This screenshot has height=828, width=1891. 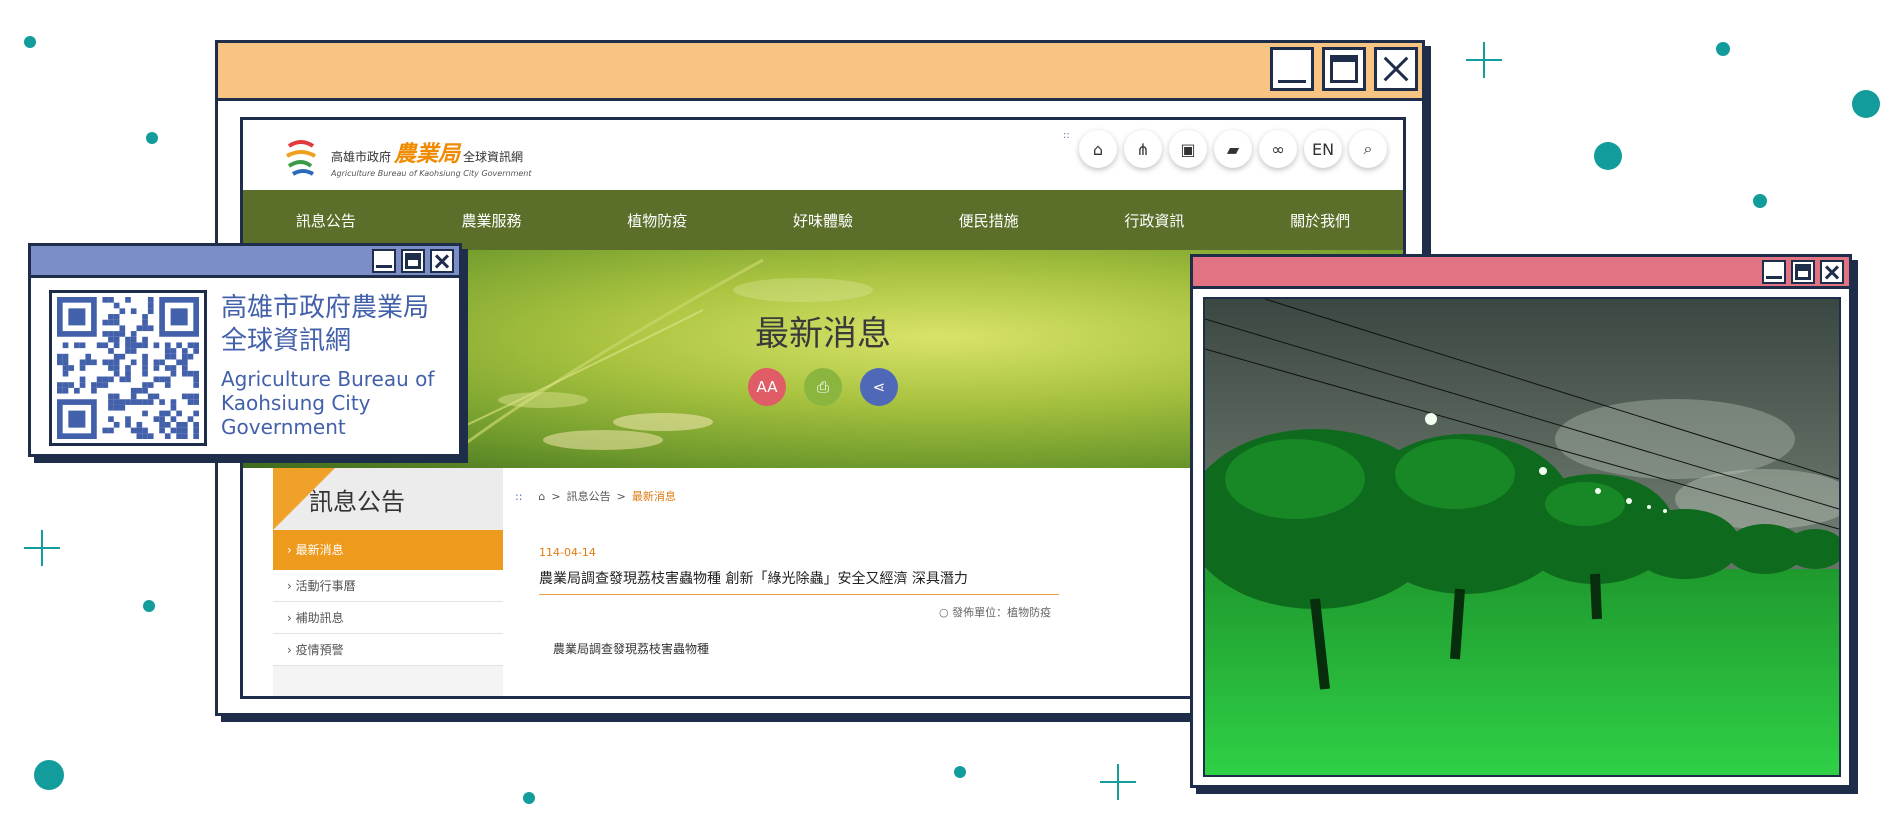 I want to click on main-nav: 訊息公告 農業服務 植物防疫 好味體驗 便民措施 行政資訊 關於我們, so click(x=823, y=220).